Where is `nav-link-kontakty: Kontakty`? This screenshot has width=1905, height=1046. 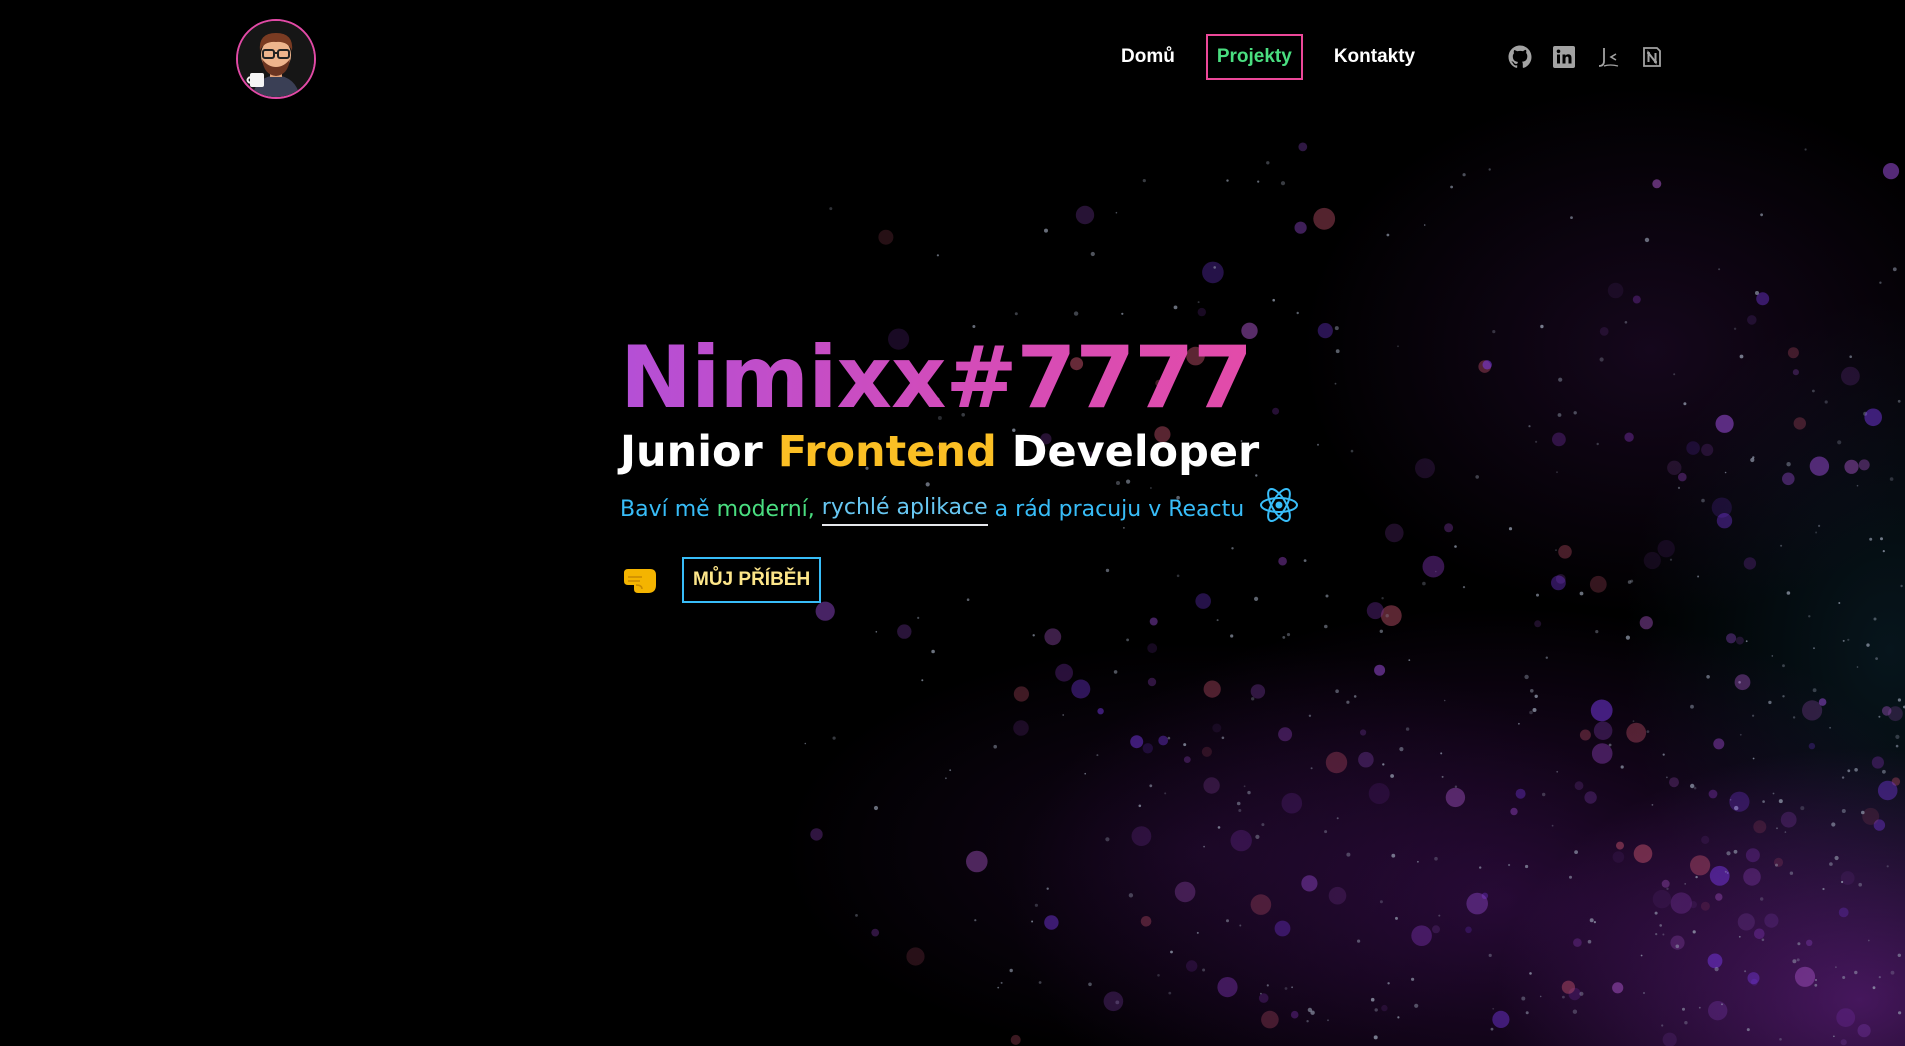
nav-link-kontakty: Kontakty is located at coordinates (1374, 57).